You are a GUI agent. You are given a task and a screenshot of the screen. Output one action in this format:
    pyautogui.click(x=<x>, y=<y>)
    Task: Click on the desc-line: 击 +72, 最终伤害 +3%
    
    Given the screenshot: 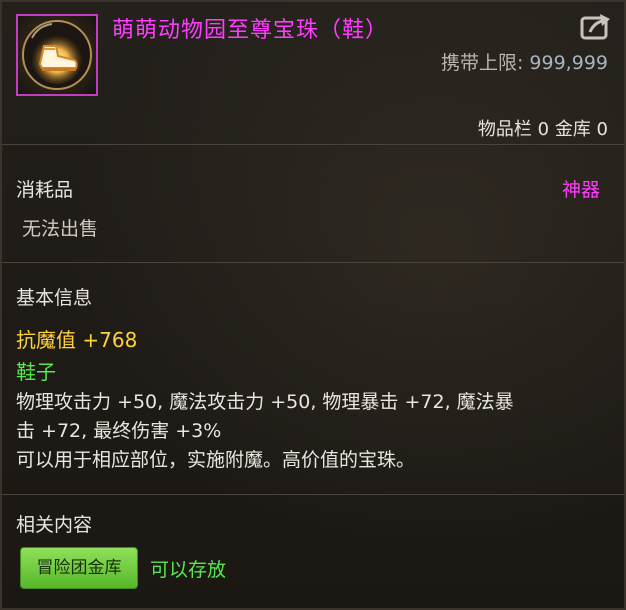 What is the action you would take?
    pyautogui.click(x=119, y=431)
    